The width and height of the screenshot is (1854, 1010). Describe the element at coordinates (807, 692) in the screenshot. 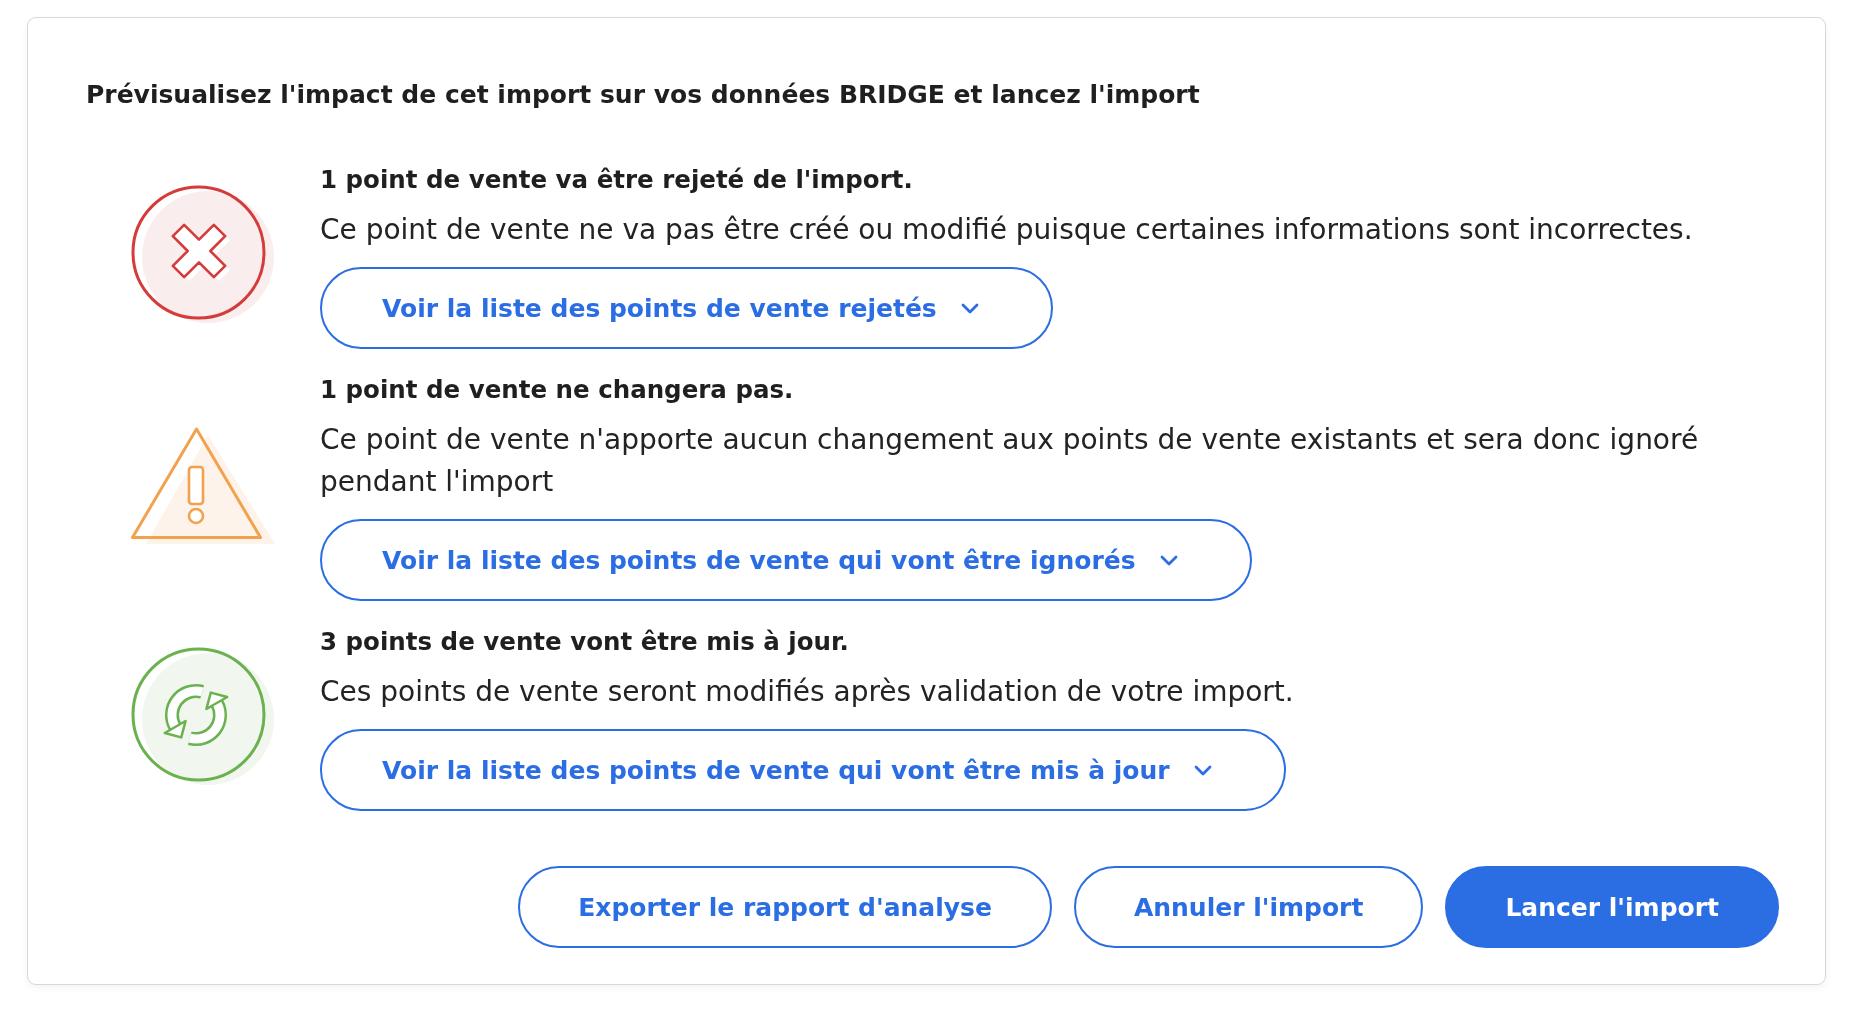

I see `section-description: Ces points de vente seront modifiés après validation de votre import.` at that location.